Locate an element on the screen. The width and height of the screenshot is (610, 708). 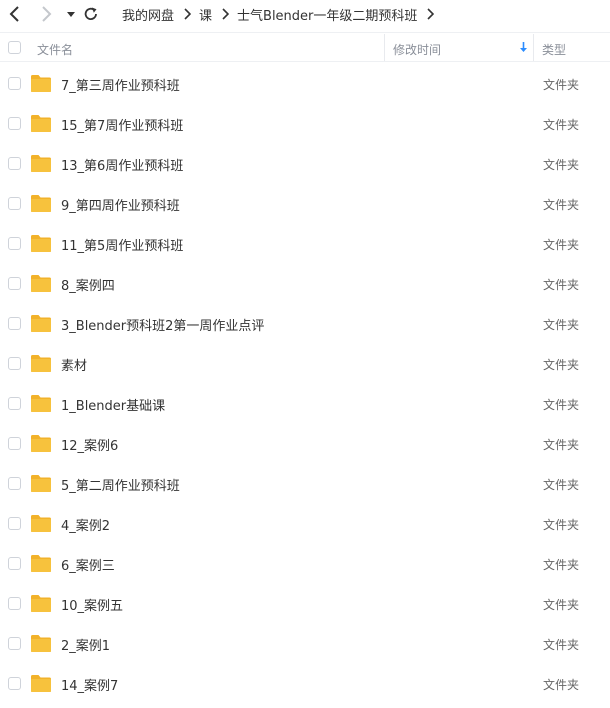
refresh-button is located at coordinates (91, 14).